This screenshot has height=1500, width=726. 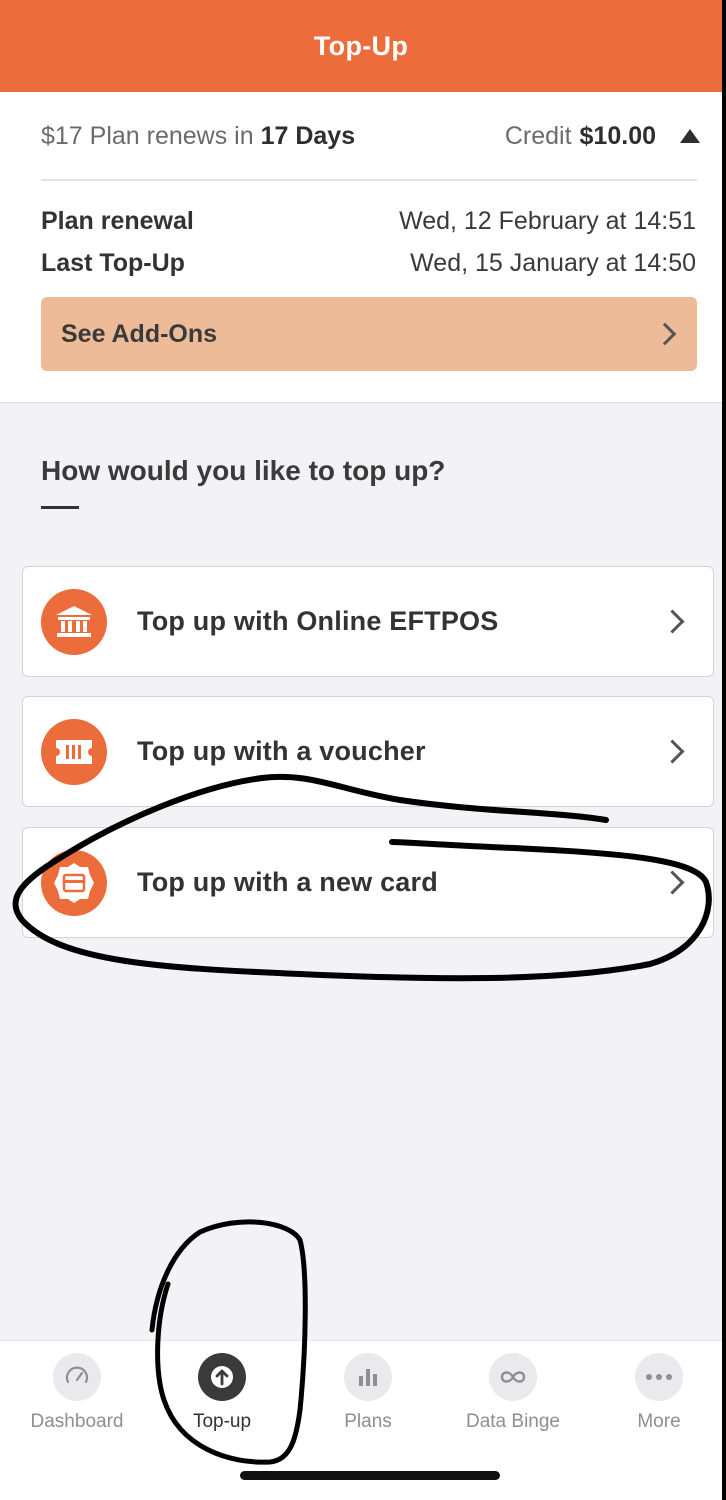 I want to click on last-topup-label: Last Top-Up, so click(x=113, y=262).